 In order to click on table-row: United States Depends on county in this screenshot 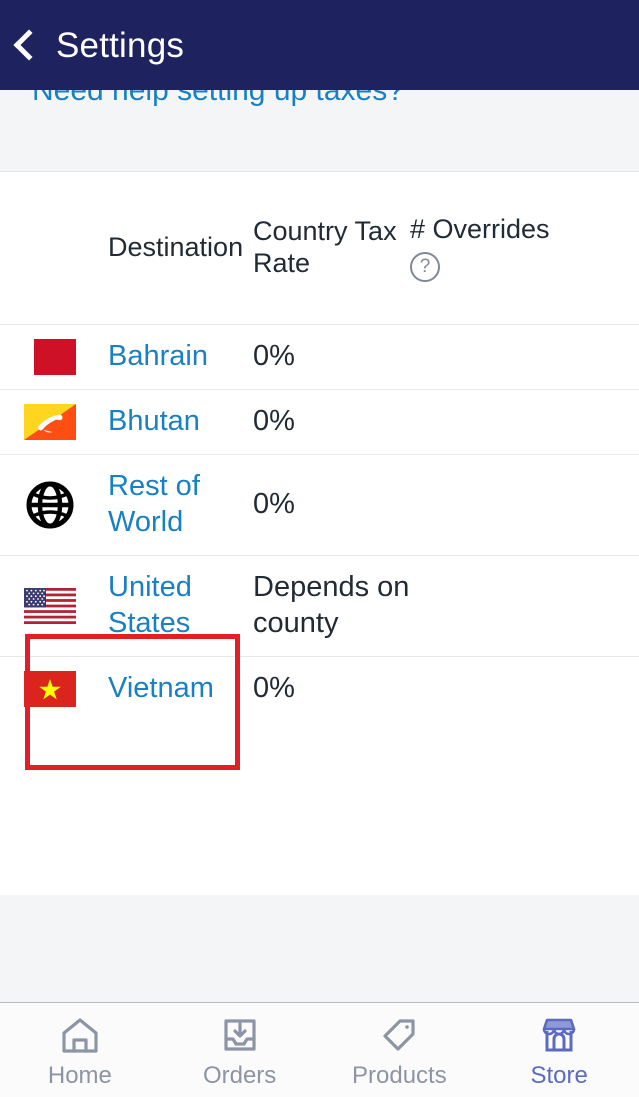, I will do `click(319, 606)`.